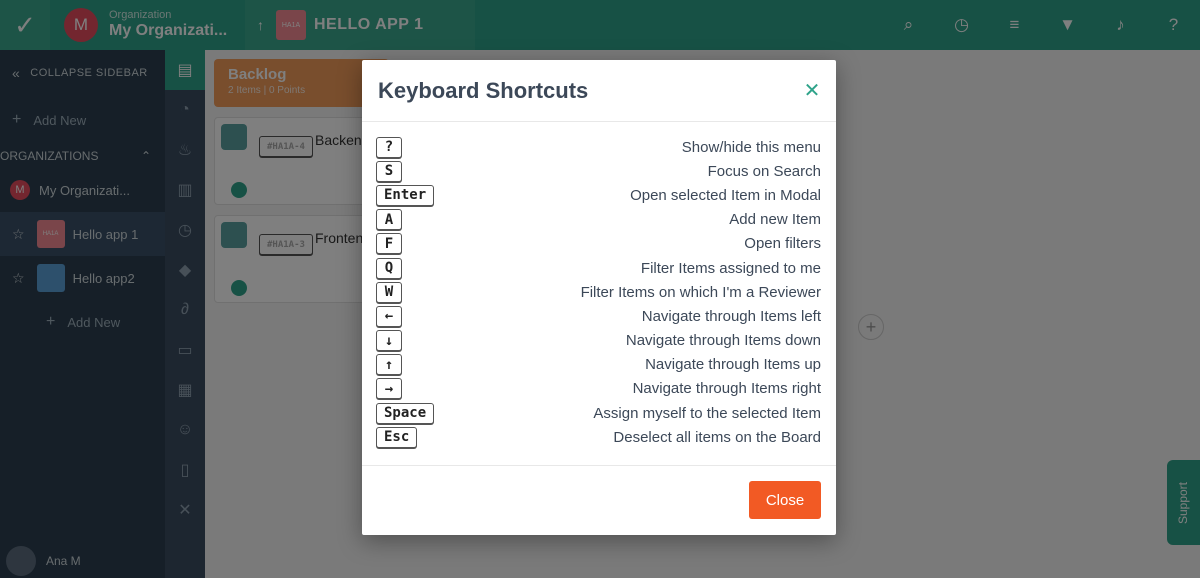  What do you see at coordinates (389, 147) in the screenshot?
I see `key-cap: ?` at bounding box center [389, 147].